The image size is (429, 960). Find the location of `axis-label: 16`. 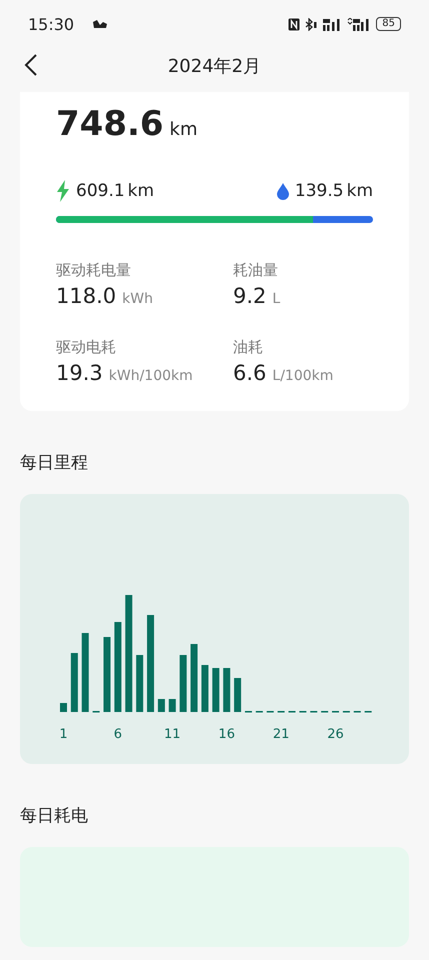

axis-label: 16 is located at coordinates (226, 734).